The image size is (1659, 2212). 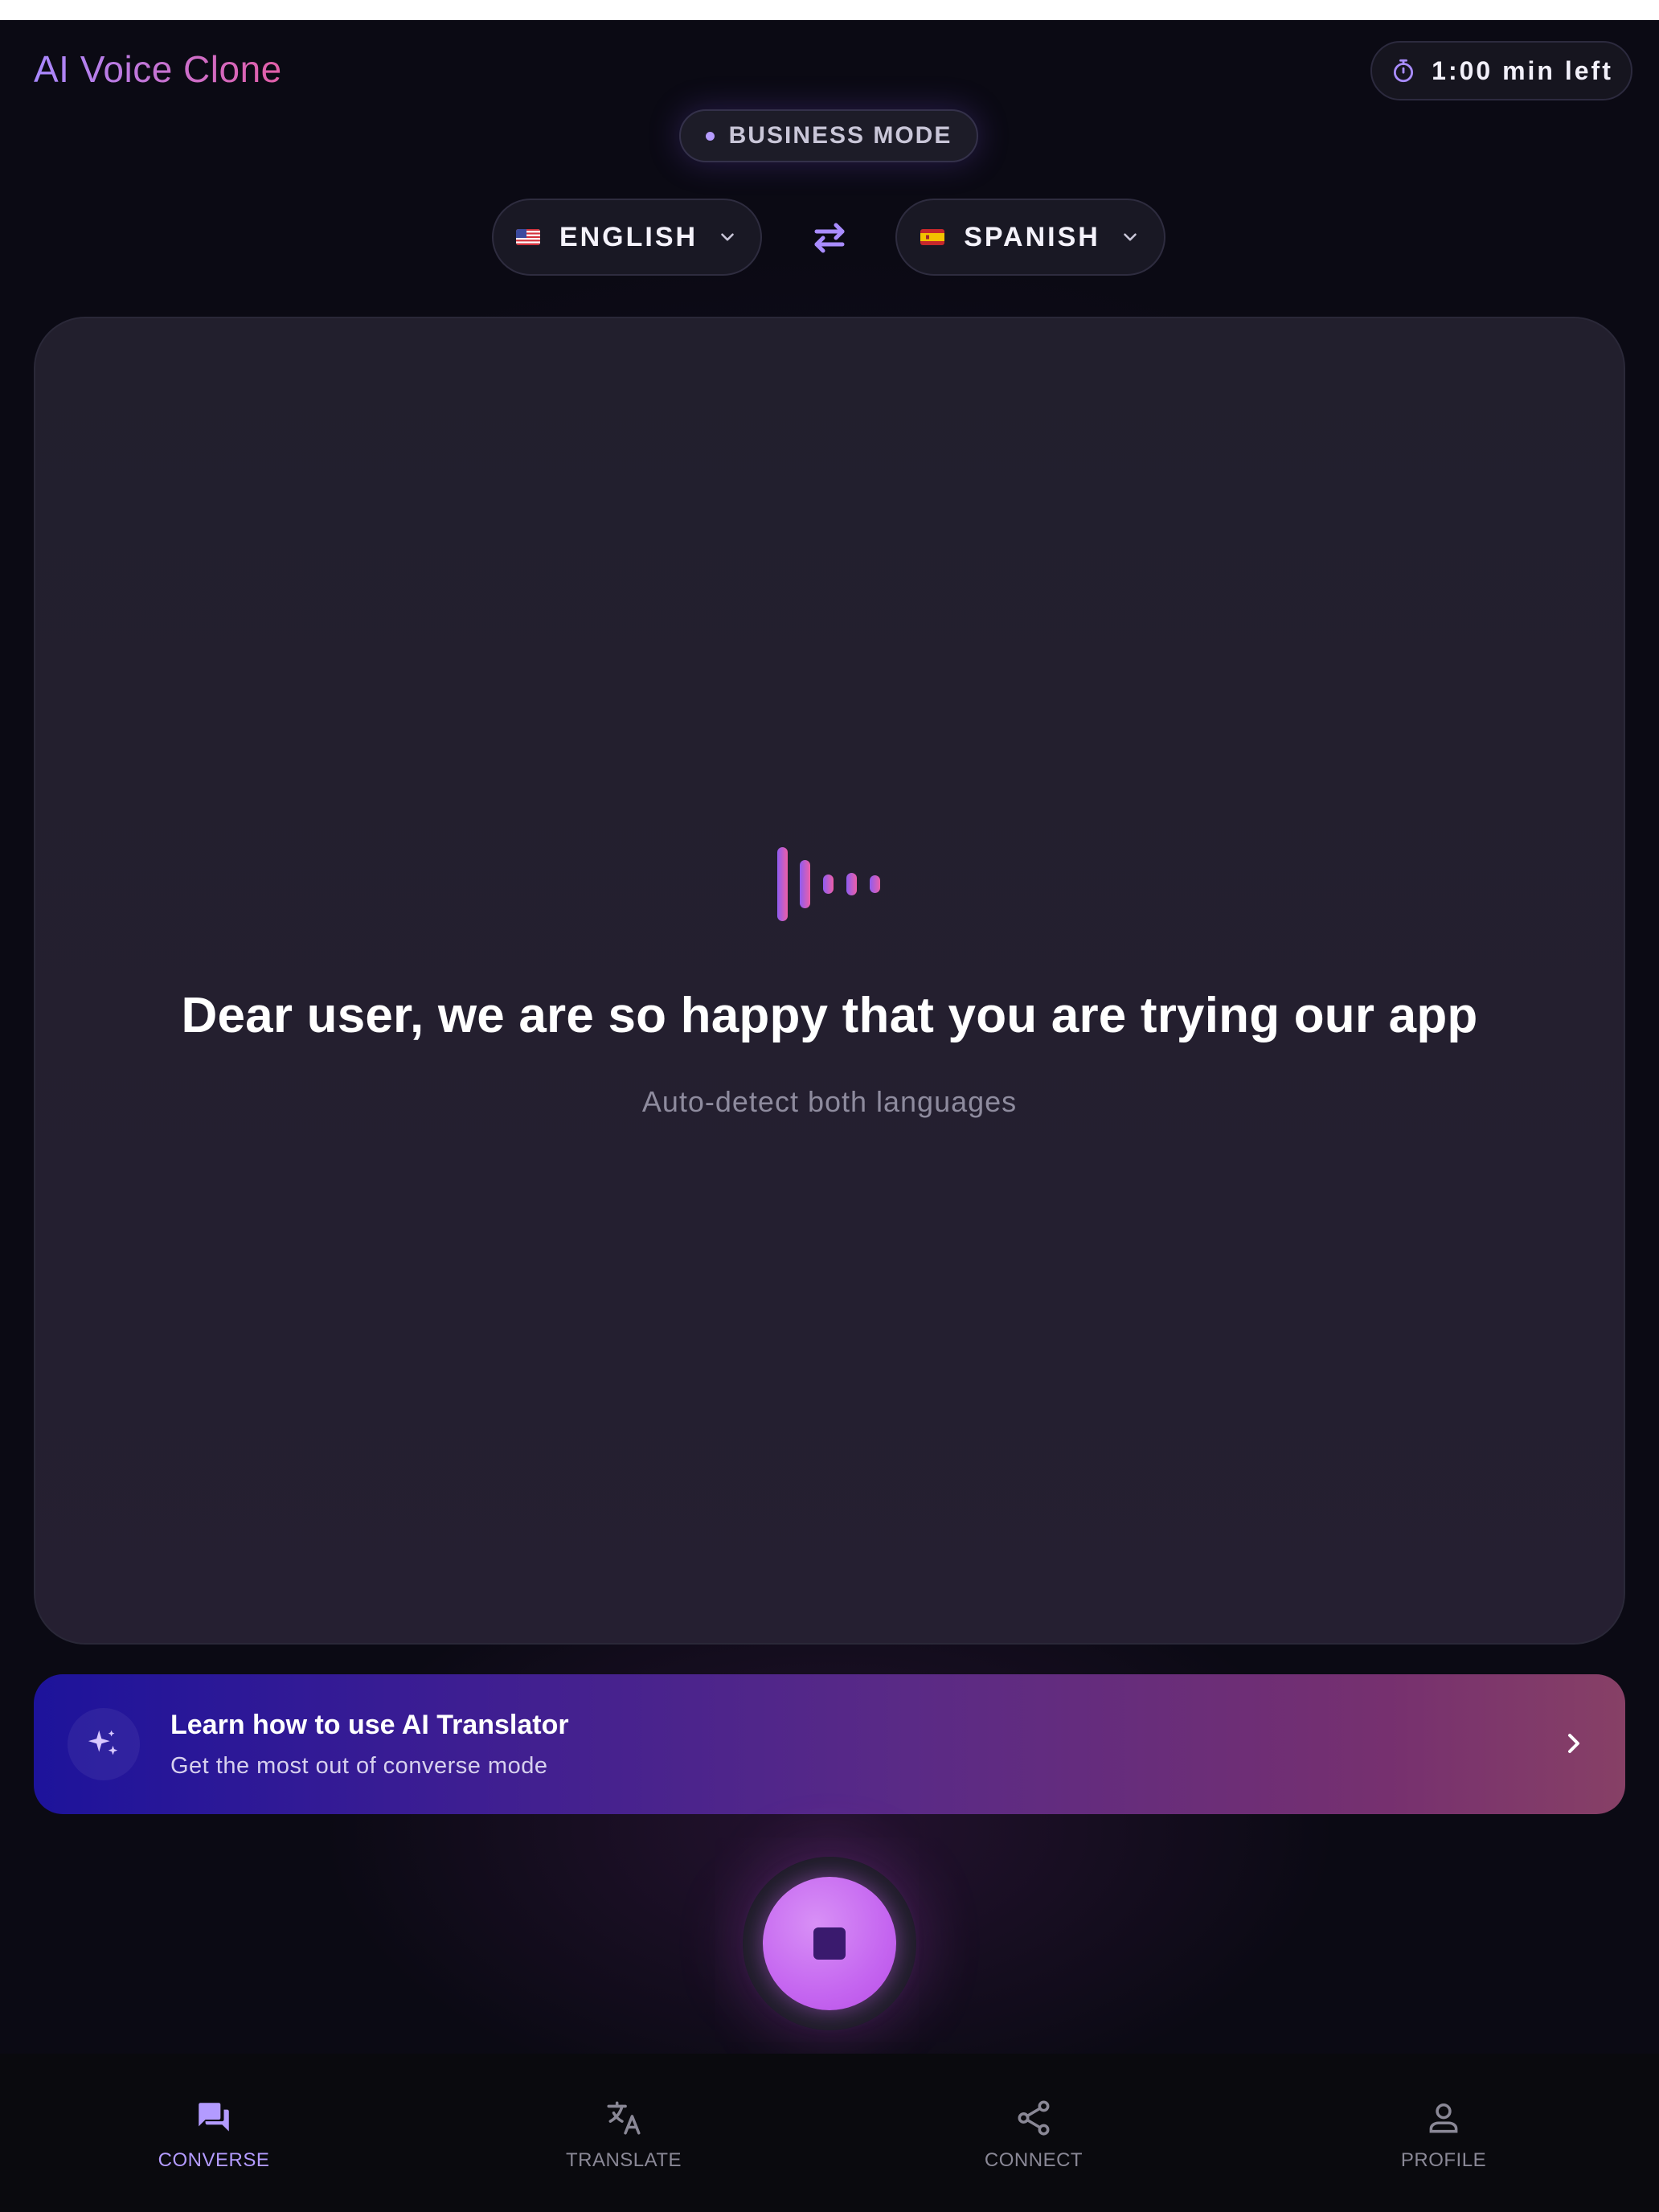 What do you see at coordinates (527, 237) in the screenshot?
I see `us-flag-icon` at bounding box center [527, 237].